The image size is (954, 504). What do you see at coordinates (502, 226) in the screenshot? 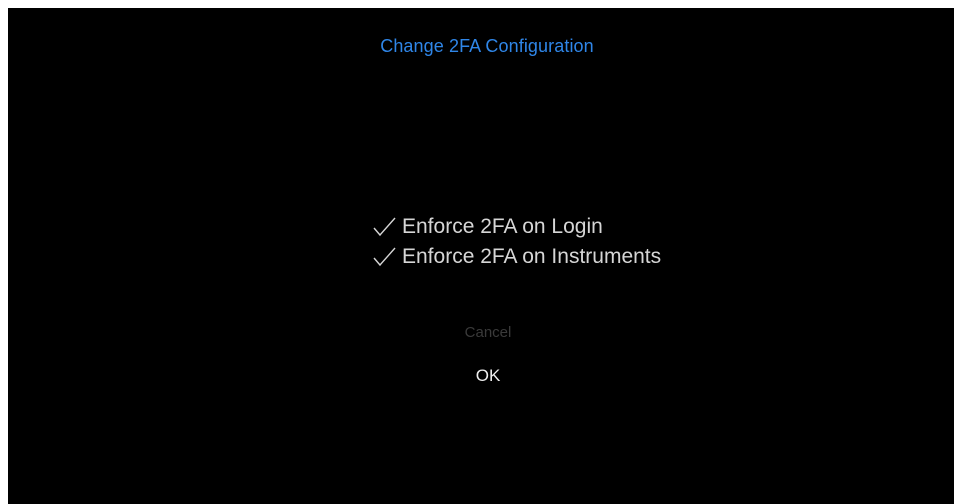
I see `option-label: Enforce 2FA on Login` at bounding box center [502, 226].